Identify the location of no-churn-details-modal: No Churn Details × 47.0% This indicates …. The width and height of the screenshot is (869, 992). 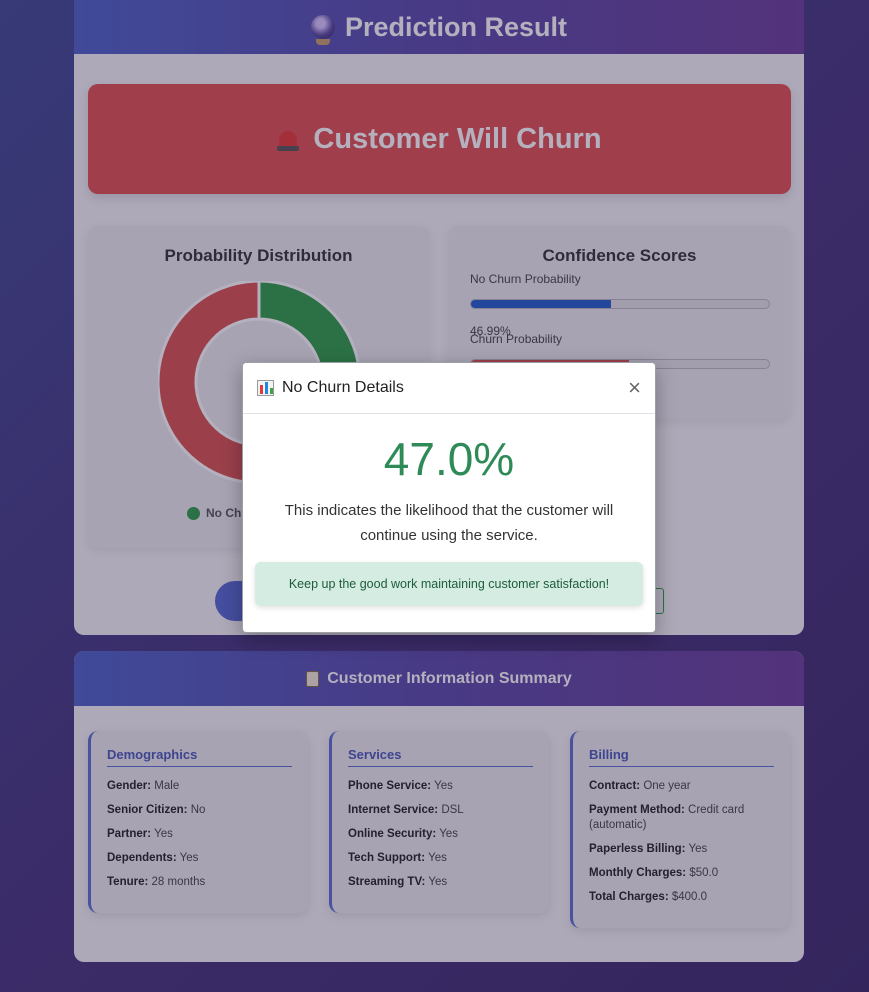
(449, 497).